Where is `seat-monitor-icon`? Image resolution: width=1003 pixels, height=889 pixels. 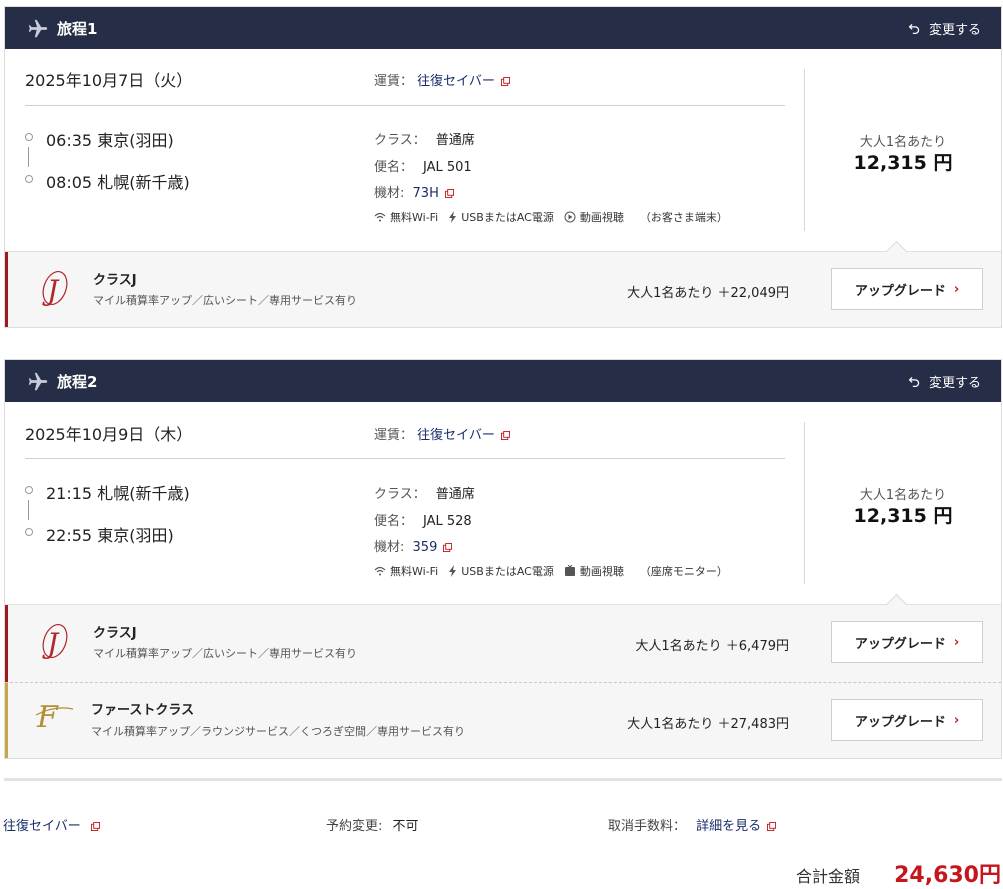
seat-monitor-icon is located at coordinates (569, 570).